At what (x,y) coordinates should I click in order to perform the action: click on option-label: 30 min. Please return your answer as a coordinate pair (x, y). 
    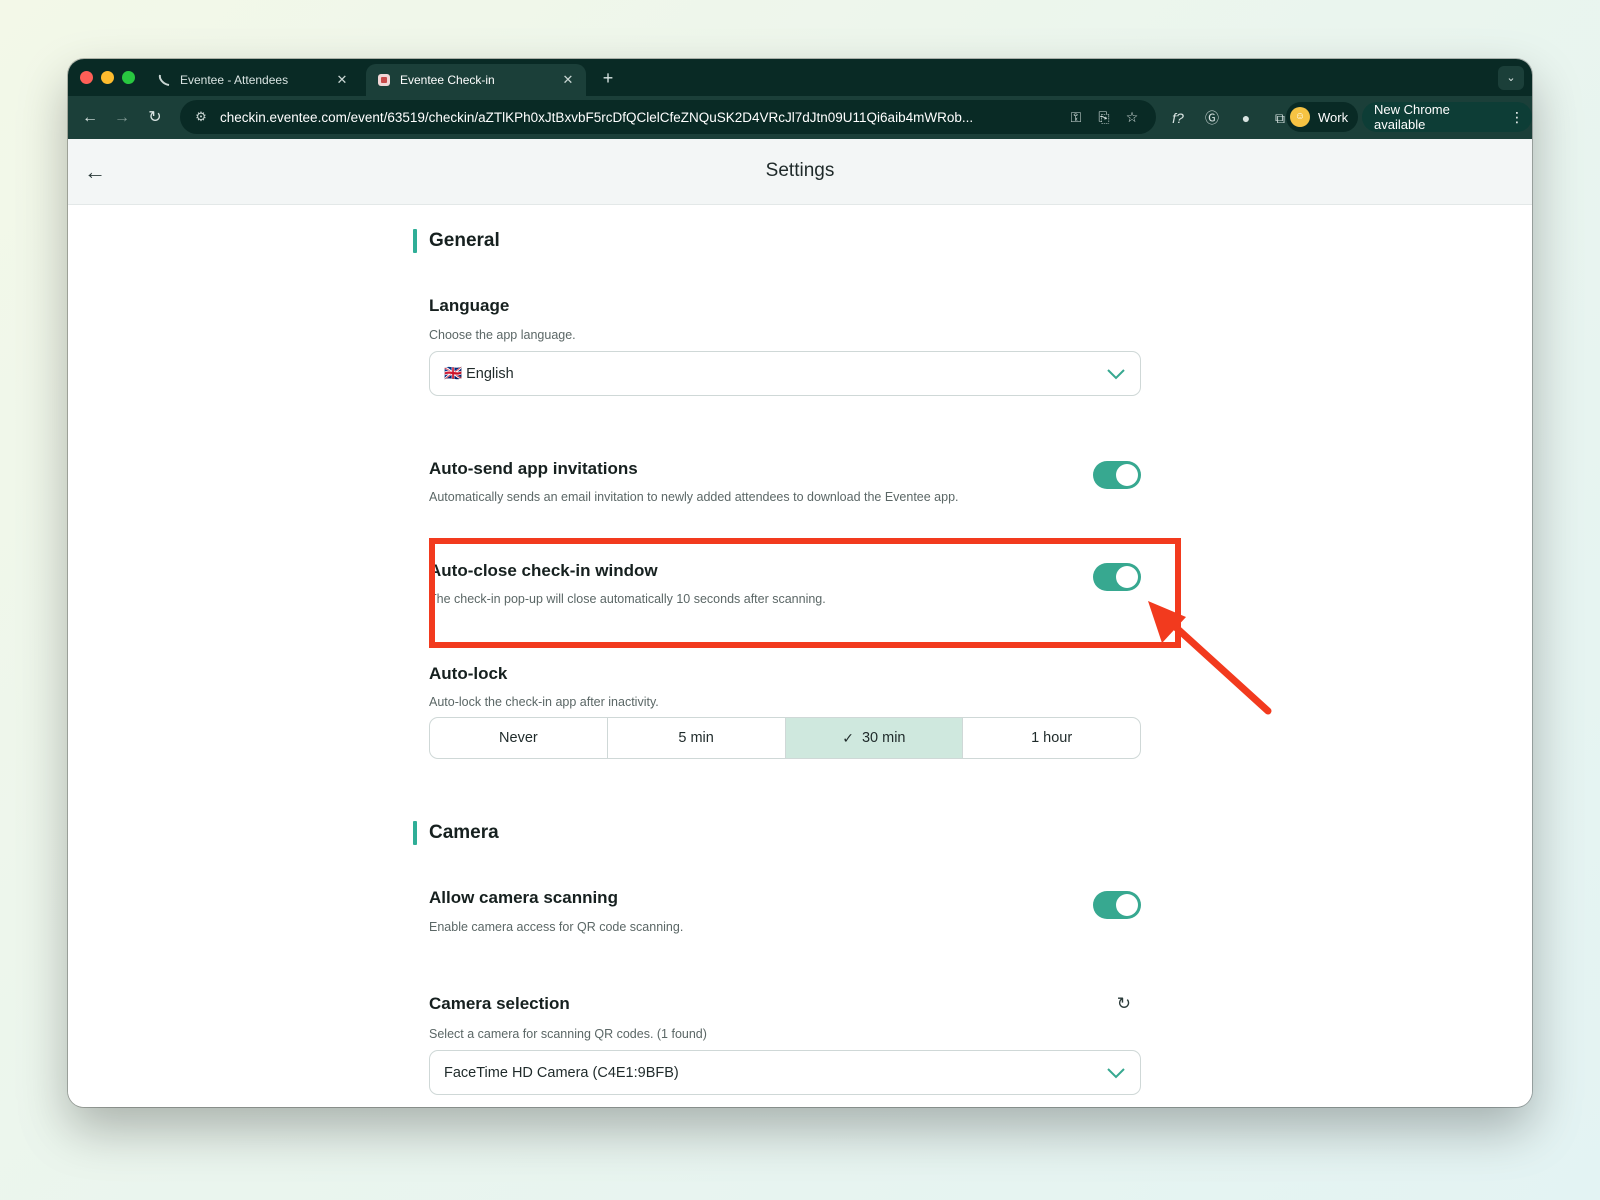
    Looking at the image, I should click on (883, 738).